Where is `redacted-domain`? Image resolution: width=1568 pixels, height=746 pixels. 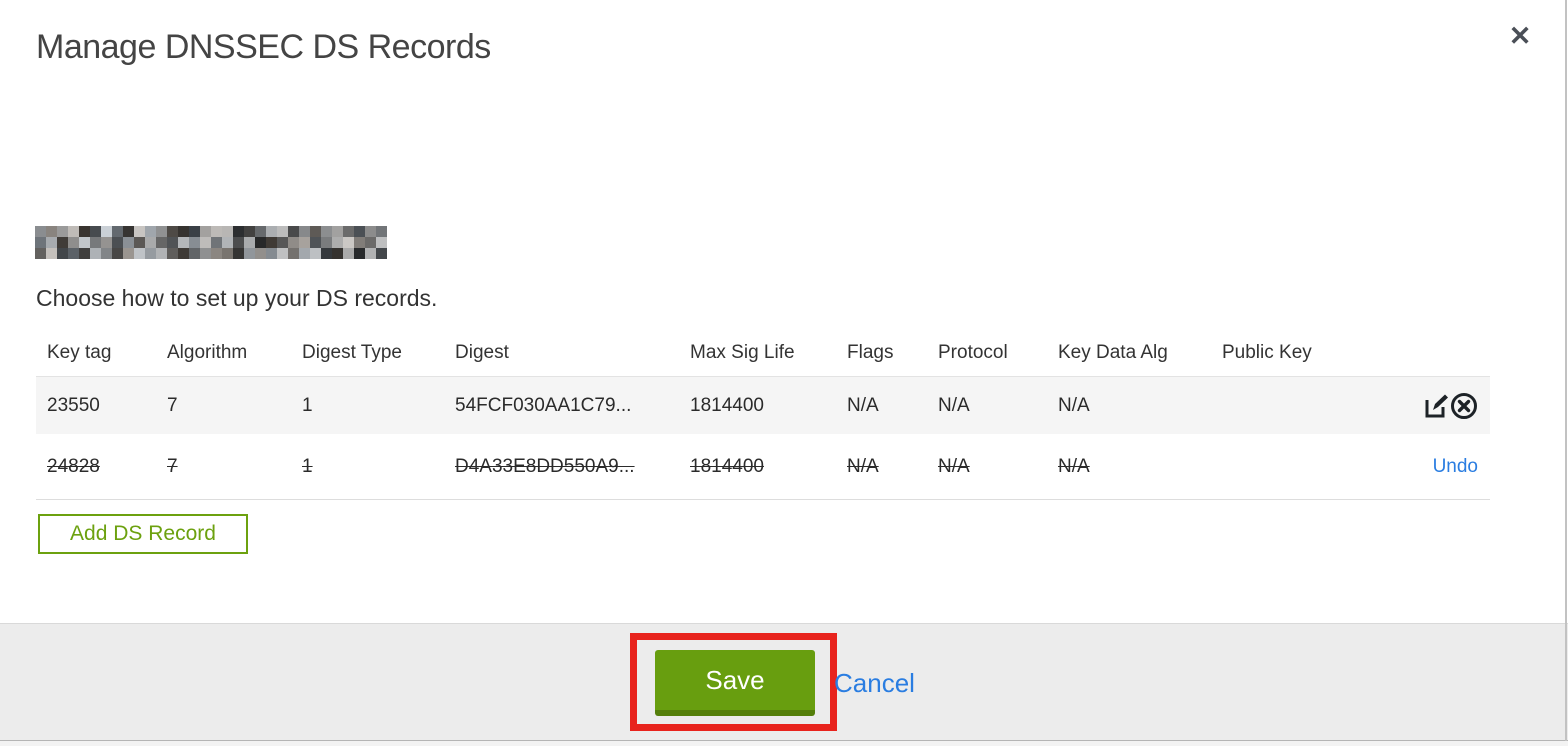 redacted-domain is located at coordinates (211, 242).